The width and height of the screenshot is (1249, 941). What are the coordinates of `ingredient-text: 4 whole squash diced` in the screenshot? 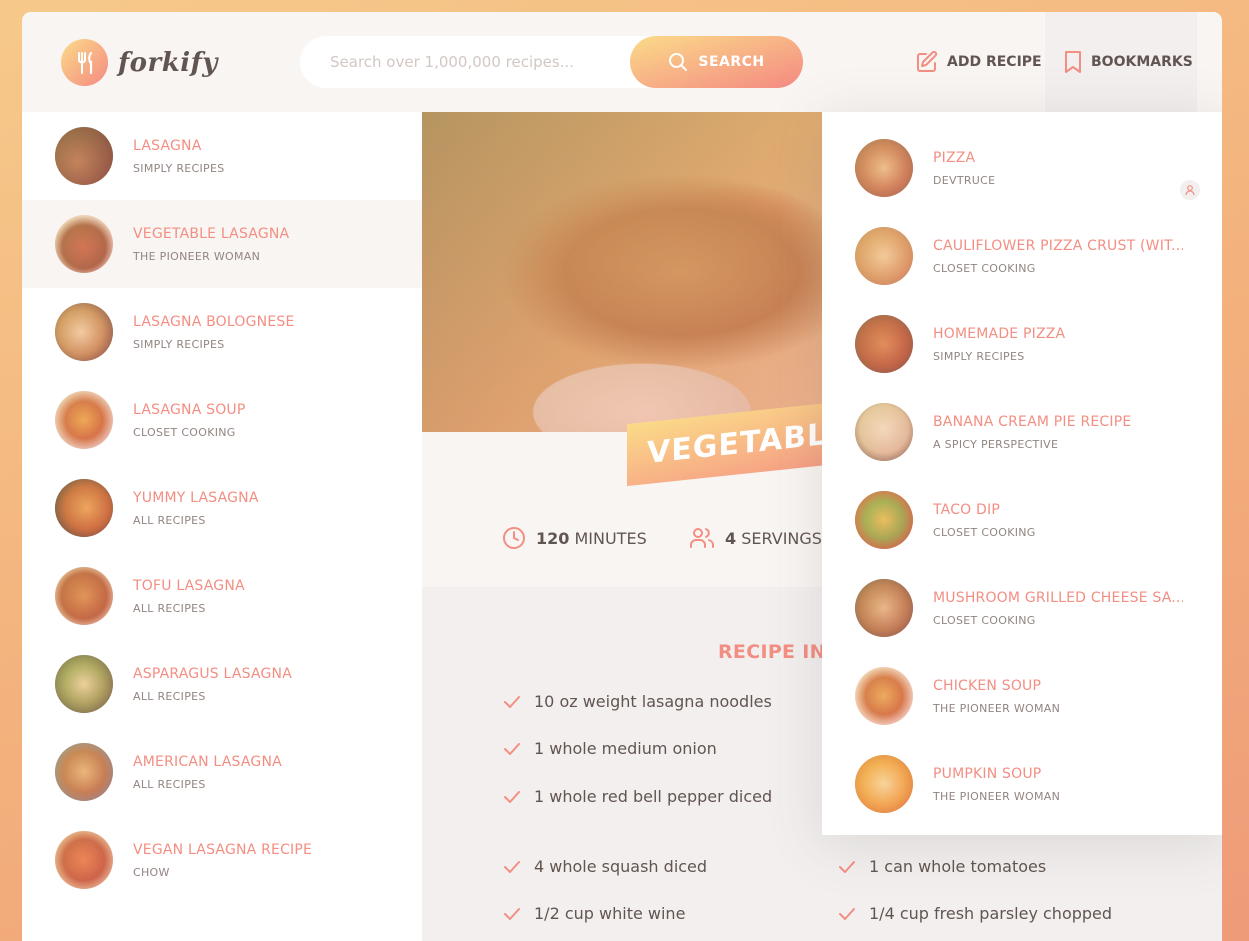 It's located at (621, 866).